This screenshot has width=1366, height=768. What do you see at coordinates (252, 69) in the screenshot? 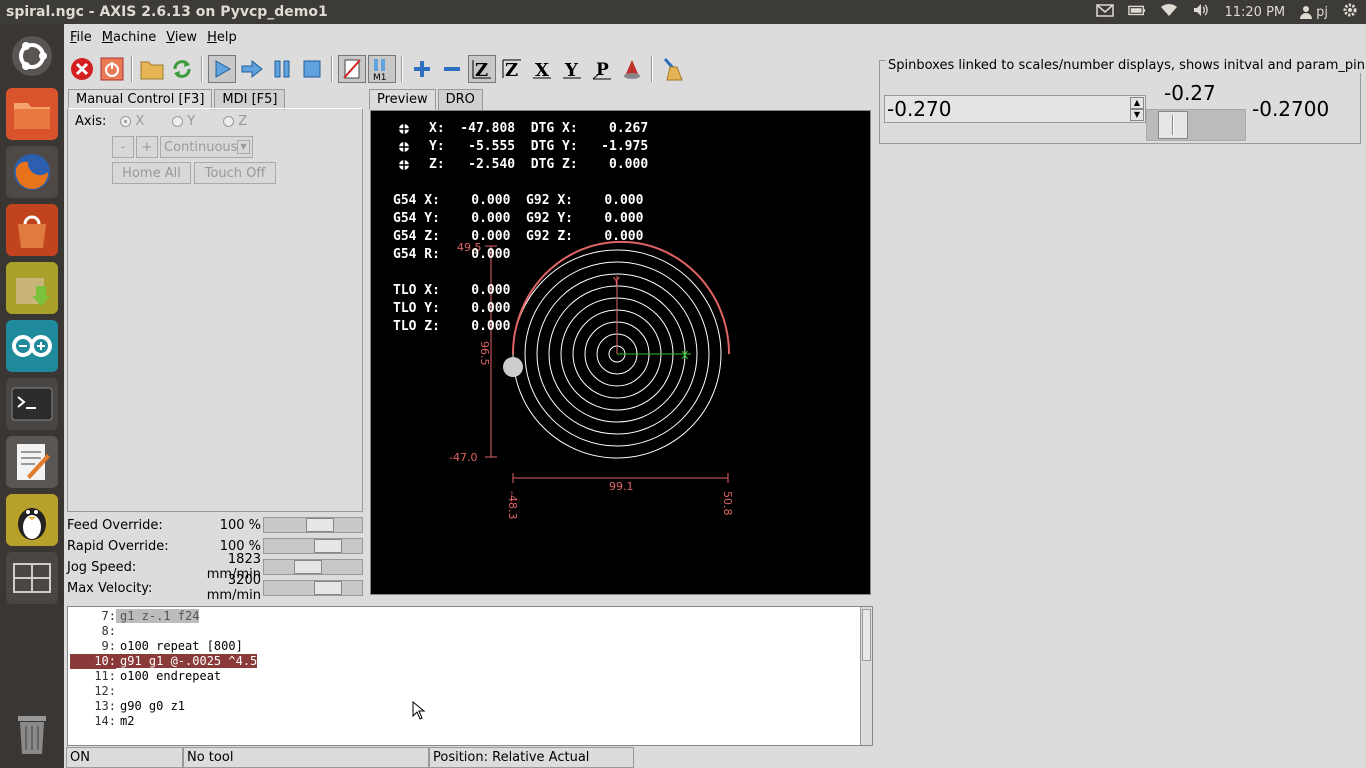
I see `step-icon` at bounding box center [252, 69].